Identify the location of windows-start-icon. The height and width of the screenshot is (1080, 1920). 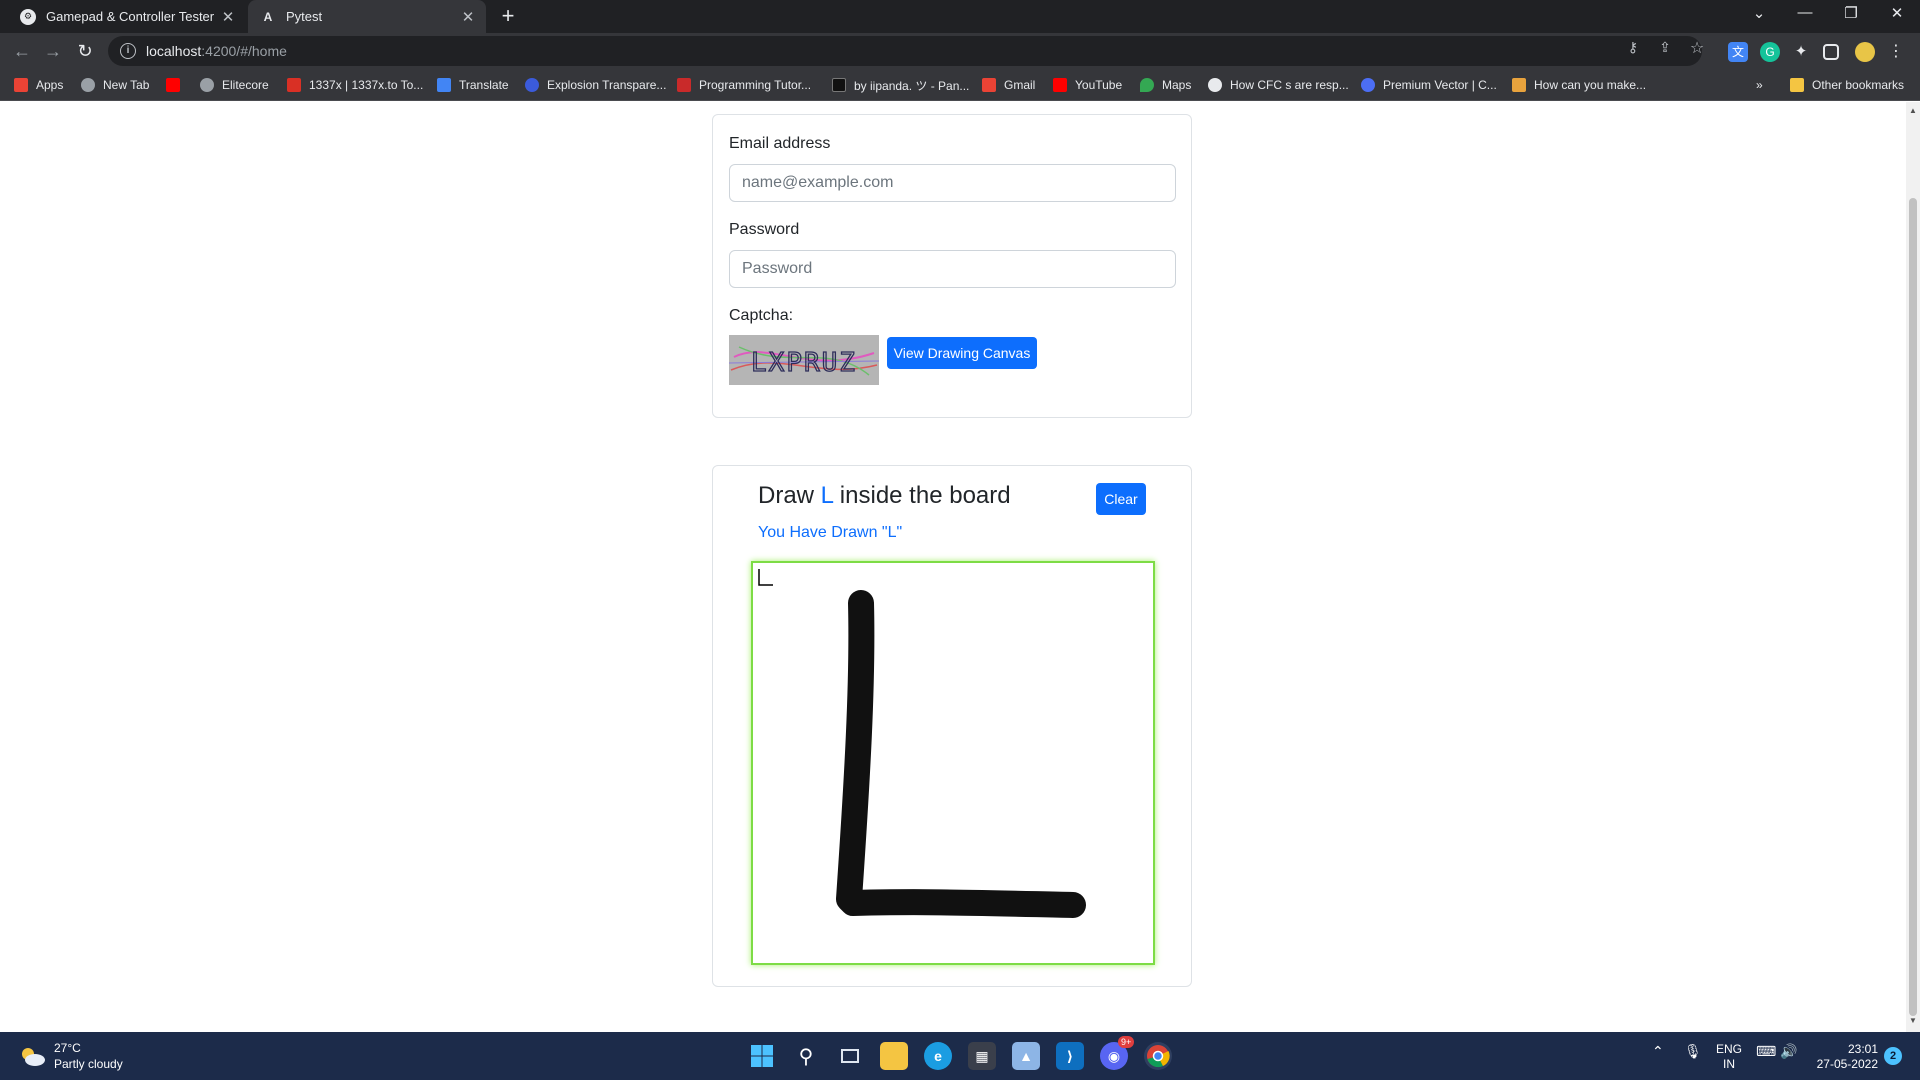
(762, 1056).